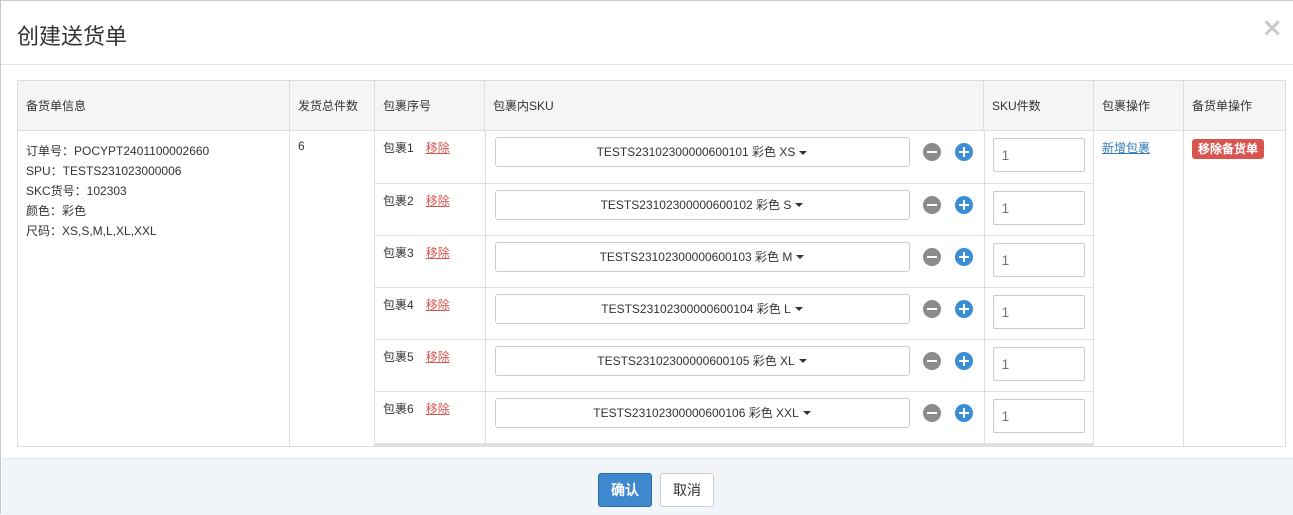 Image resolution: width=1293 pixels, height=515 pixels. I want to click on spu-value: SPU：TESTS231023000006, so click(104, 171).